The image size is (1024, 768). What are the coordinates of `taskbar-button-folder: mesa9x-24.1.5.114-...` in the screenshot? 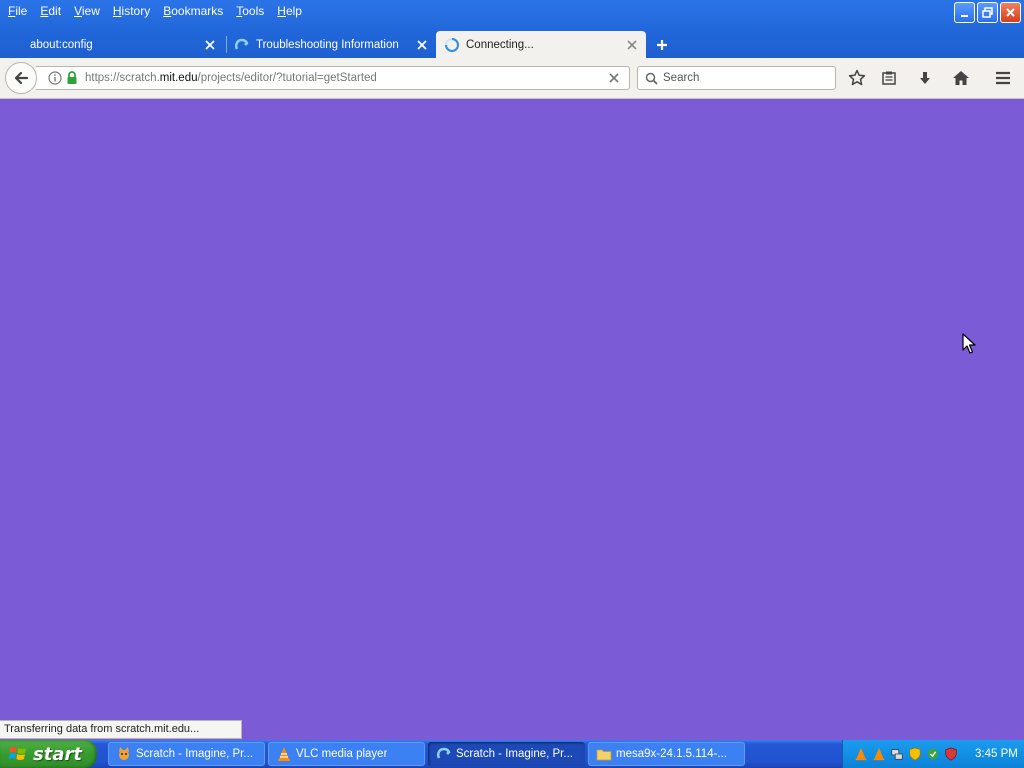 It's located at (666, 754).